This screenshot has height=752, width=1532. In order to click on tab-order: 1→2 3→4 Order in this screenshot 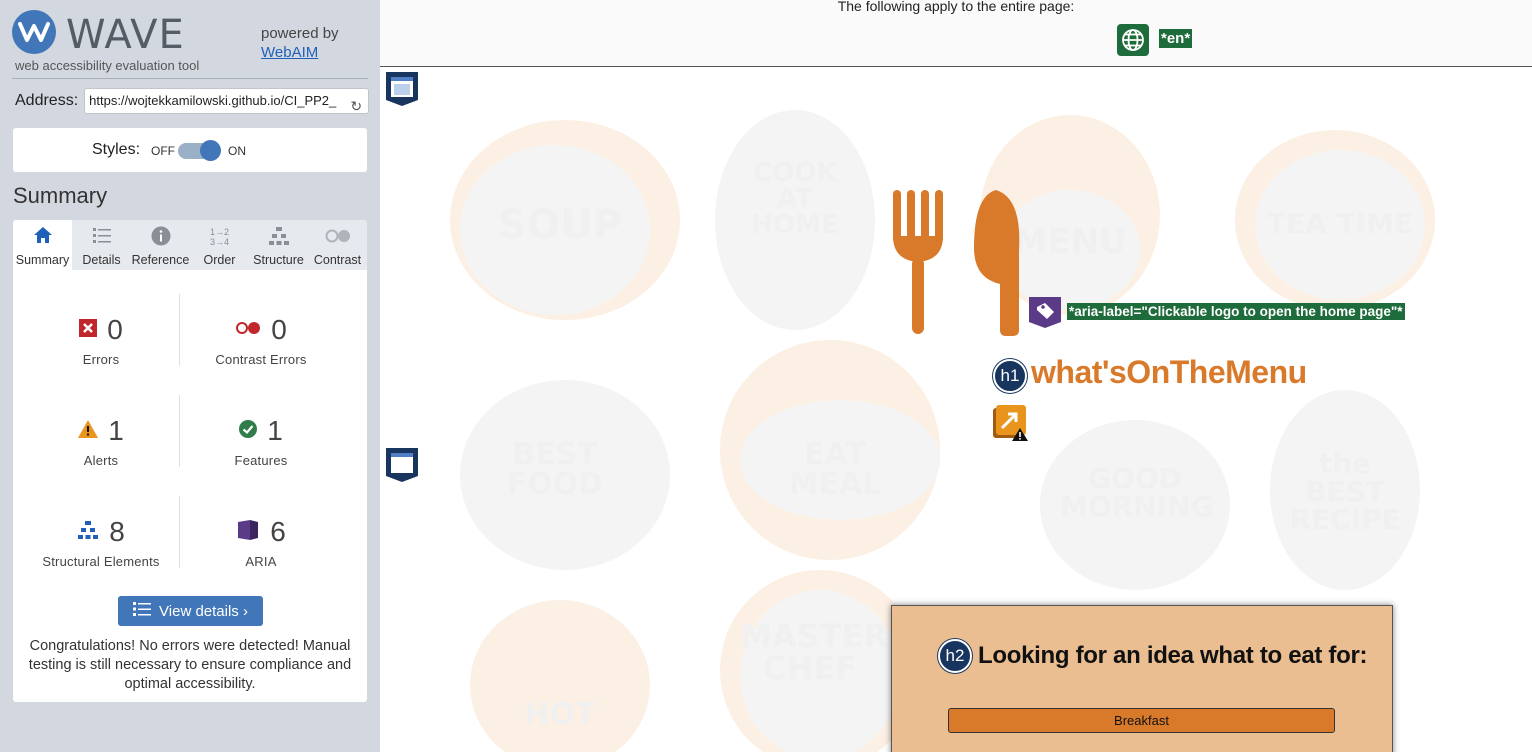, I will do `click(219, 245)`.